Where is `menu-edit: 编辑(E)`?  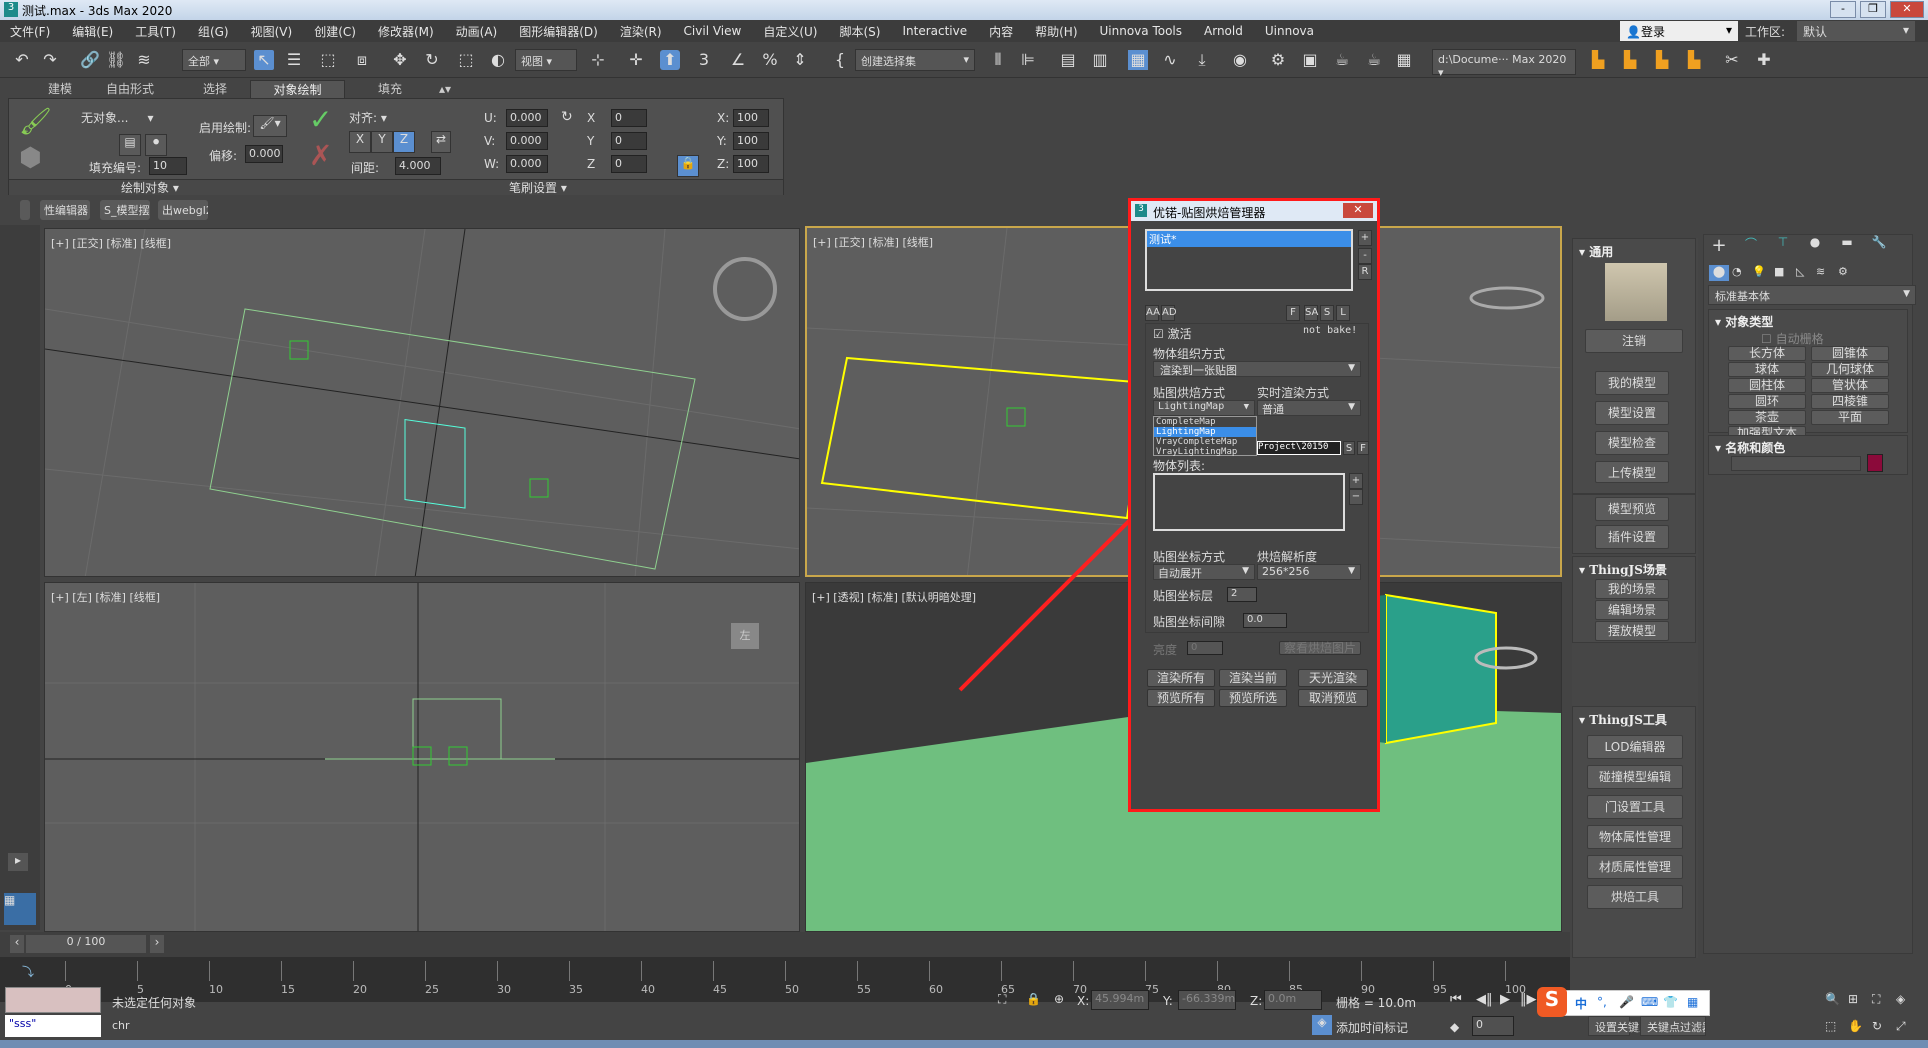
menu-edit: 编辑(E) is located at coordinates (92, 31).